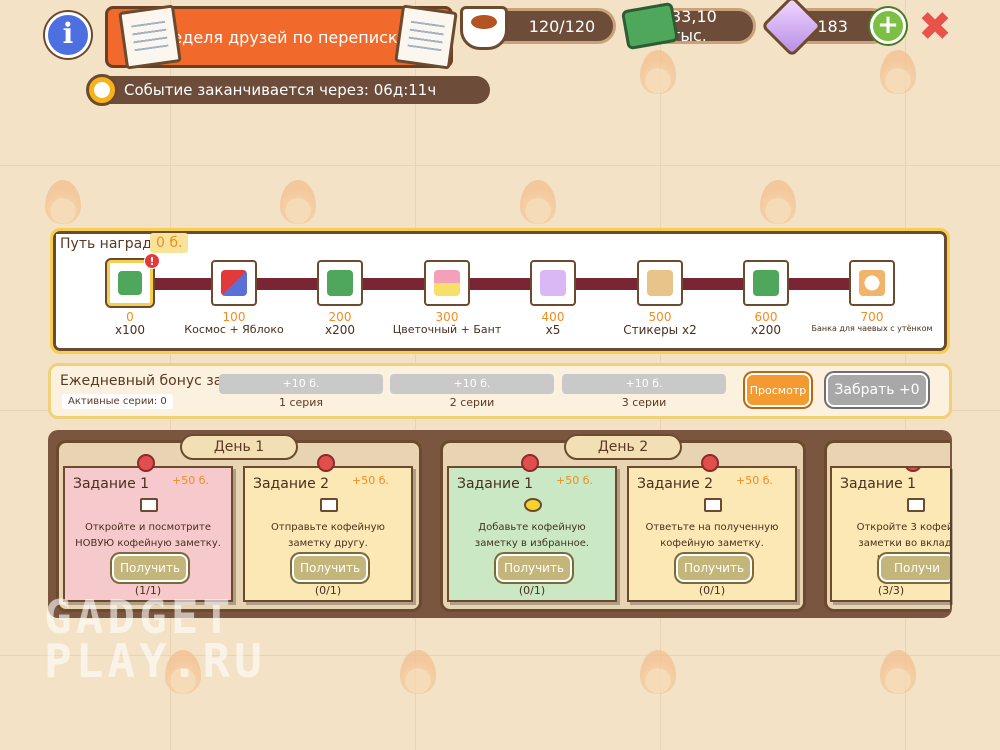  I want to click on active-streak-label: Активные серии: 0, so click(117, 401).